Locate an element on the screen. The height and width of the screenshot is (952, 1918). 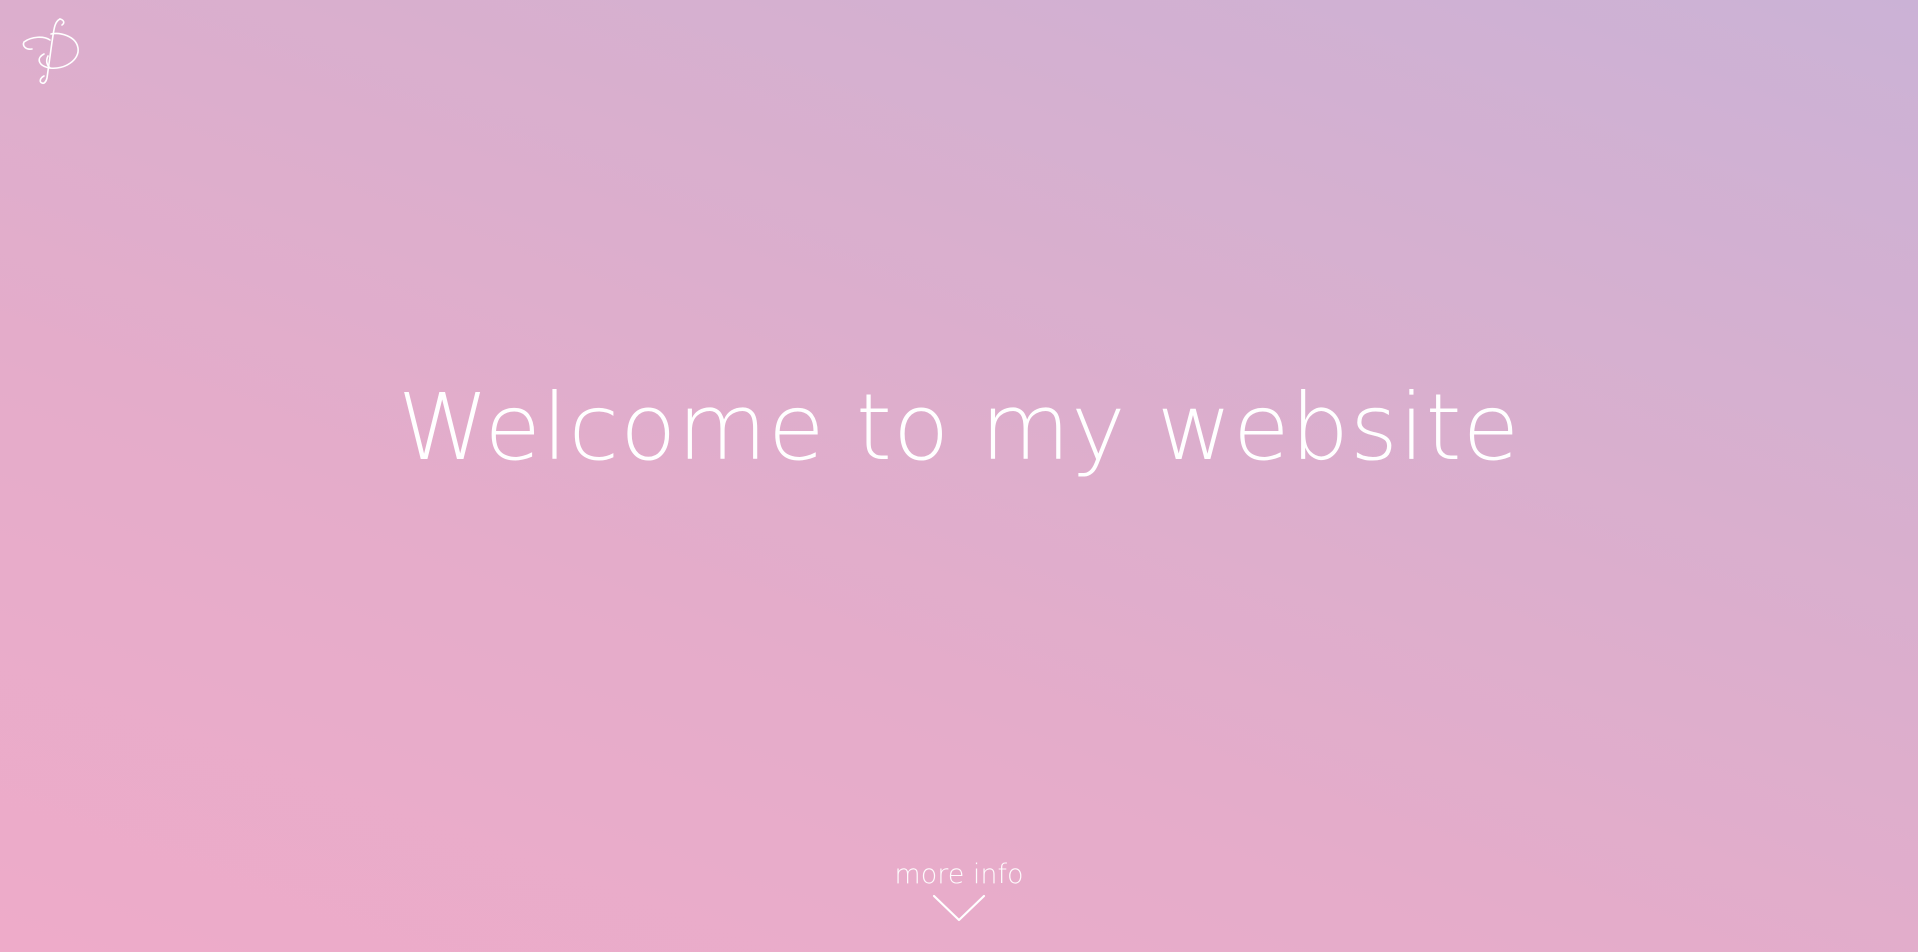
site-logo is located at coordinates (51, 51).